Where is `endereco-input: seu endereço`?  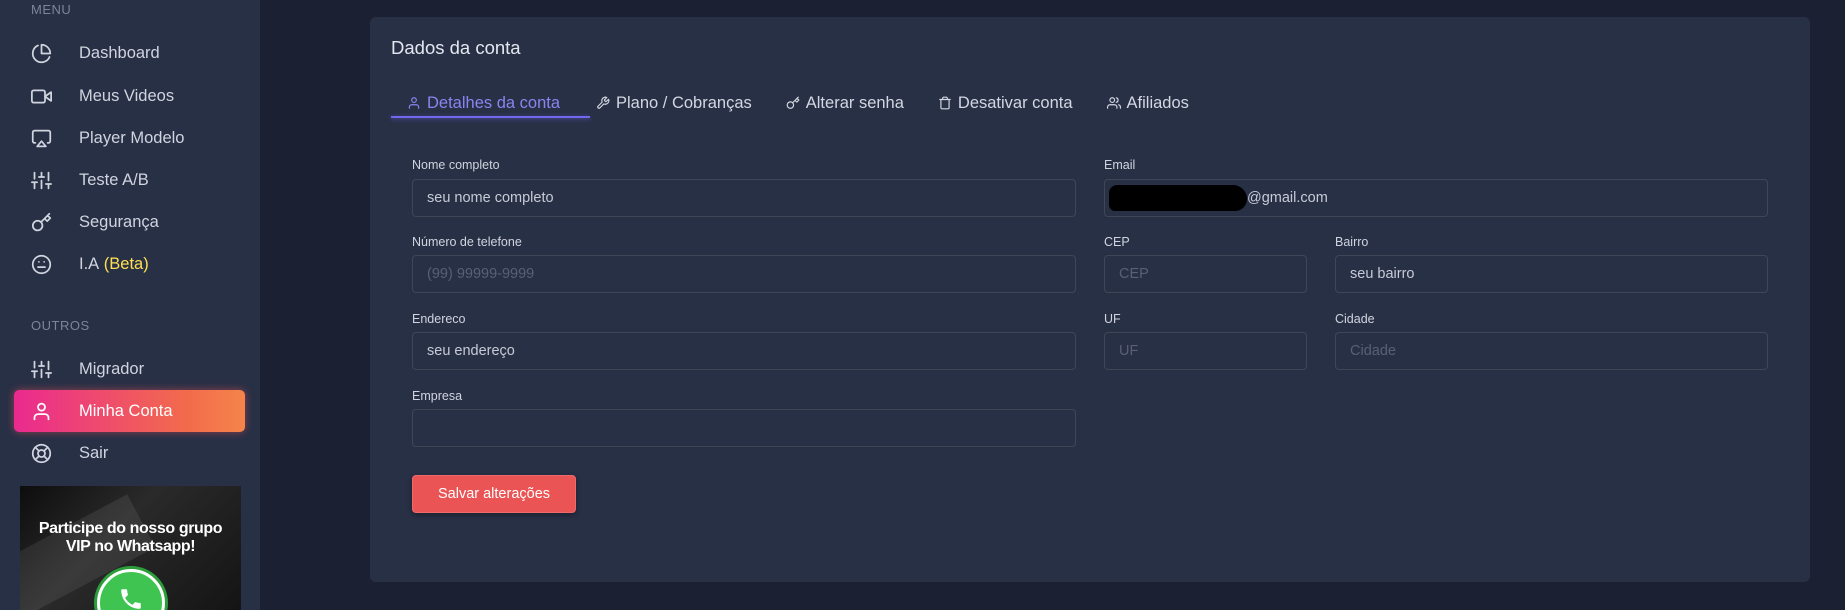
endereco-input: seu endereço is located at coordinates (744, 351).